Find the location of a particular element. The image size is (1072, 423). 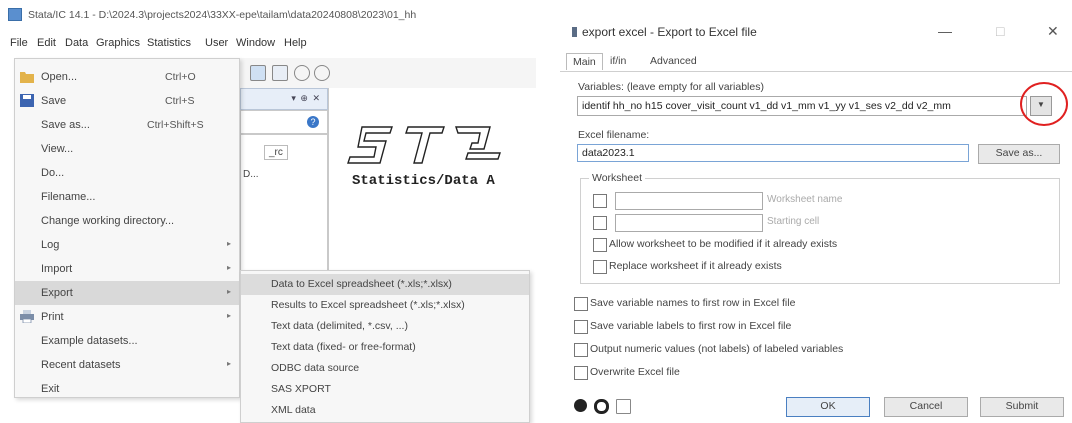

worksheet-name-checkbox is located at coordinates (600, 201).